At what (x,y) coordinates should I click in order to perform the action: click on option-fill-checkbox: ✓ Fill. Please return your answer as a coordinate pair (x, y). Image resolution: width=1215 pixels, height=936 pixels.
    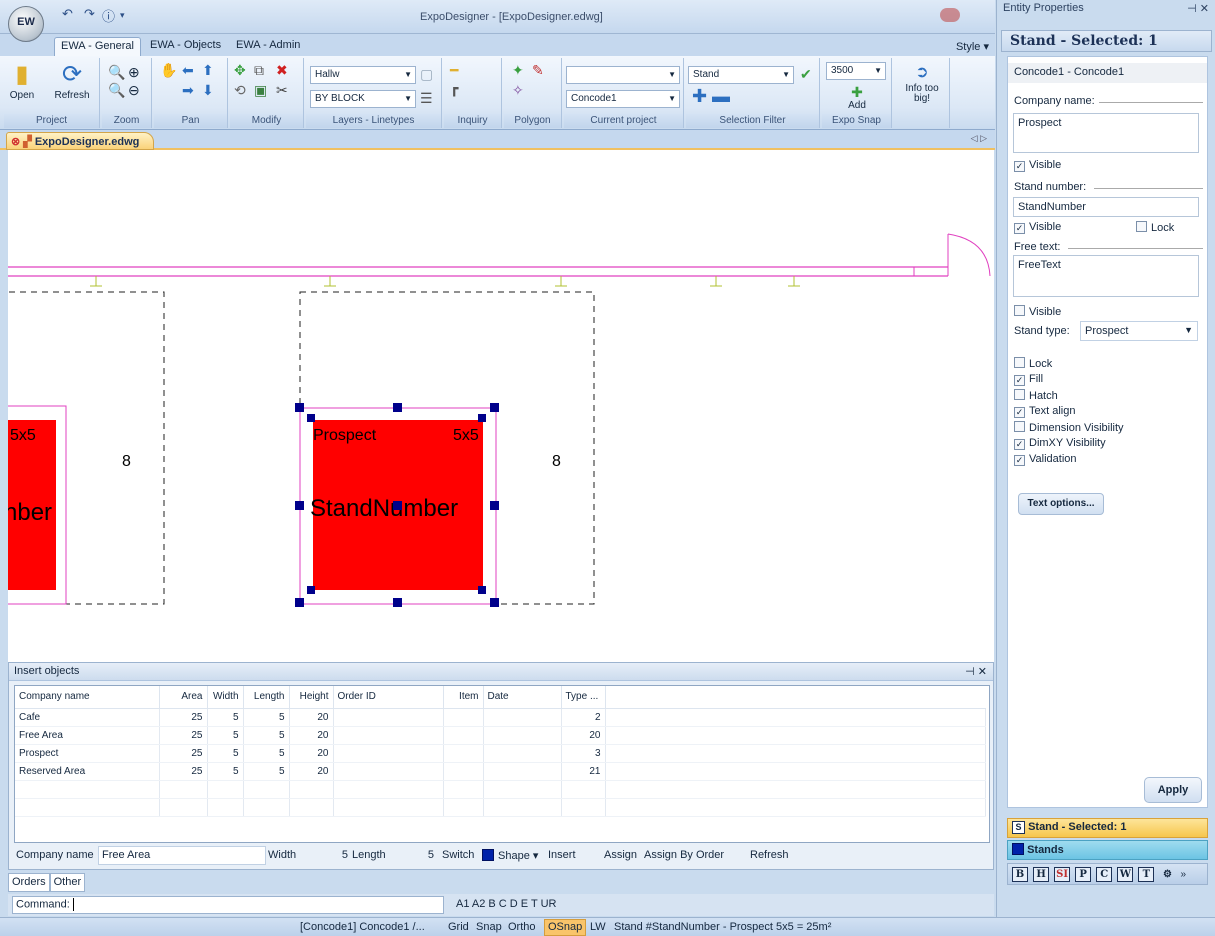
    Looking at the image, I should click on (1028, 379).